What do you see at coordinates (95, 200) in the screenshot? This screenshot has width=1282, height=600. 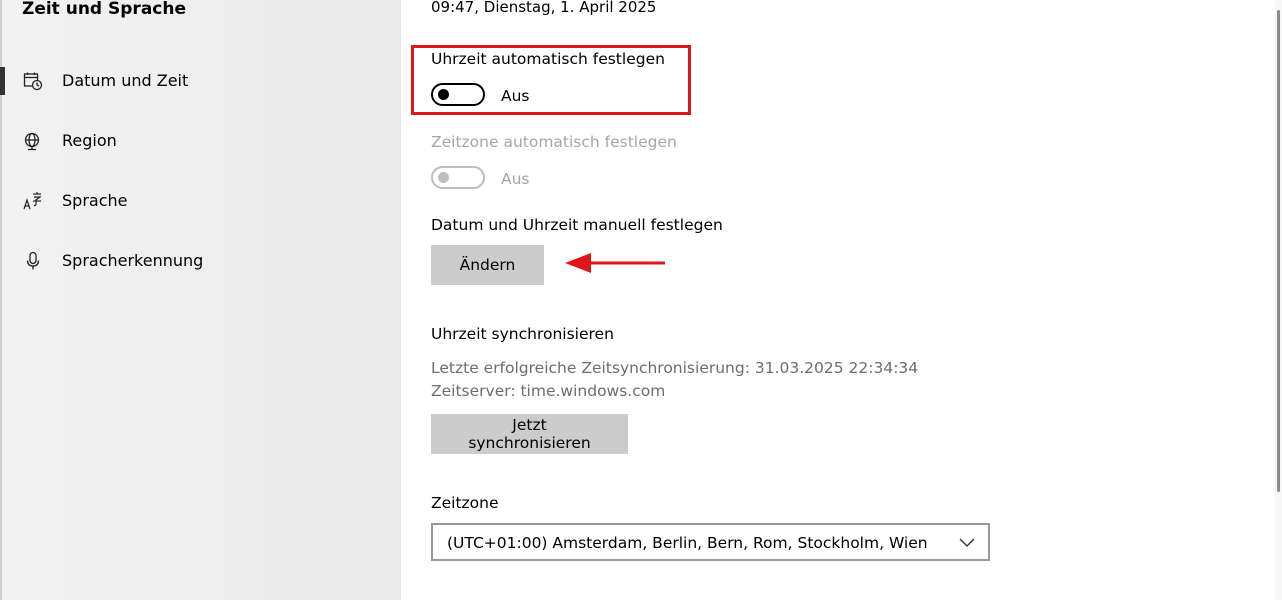 I see `sidebar-item-label: Sprache` at bounding box center [95, 200].